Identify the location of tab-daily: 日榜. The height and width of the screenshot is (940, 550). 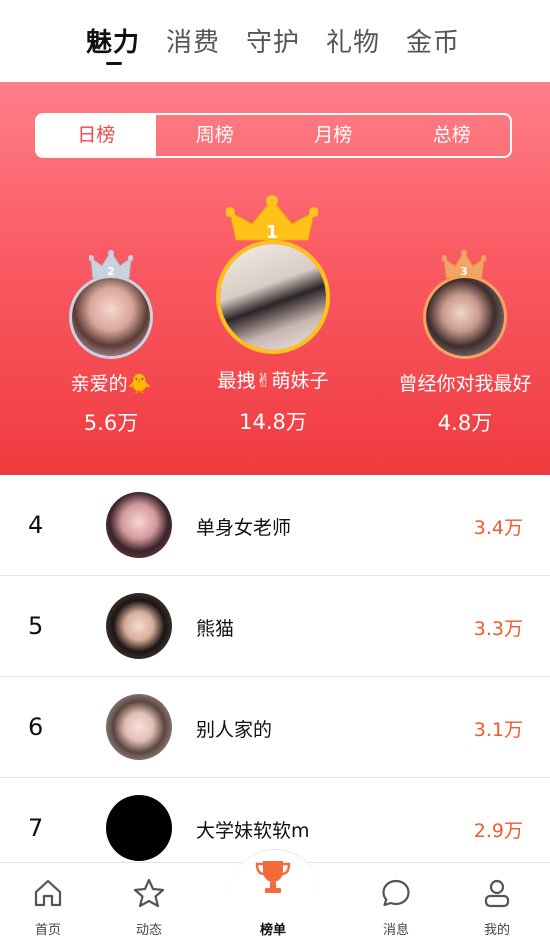
(96, 135).